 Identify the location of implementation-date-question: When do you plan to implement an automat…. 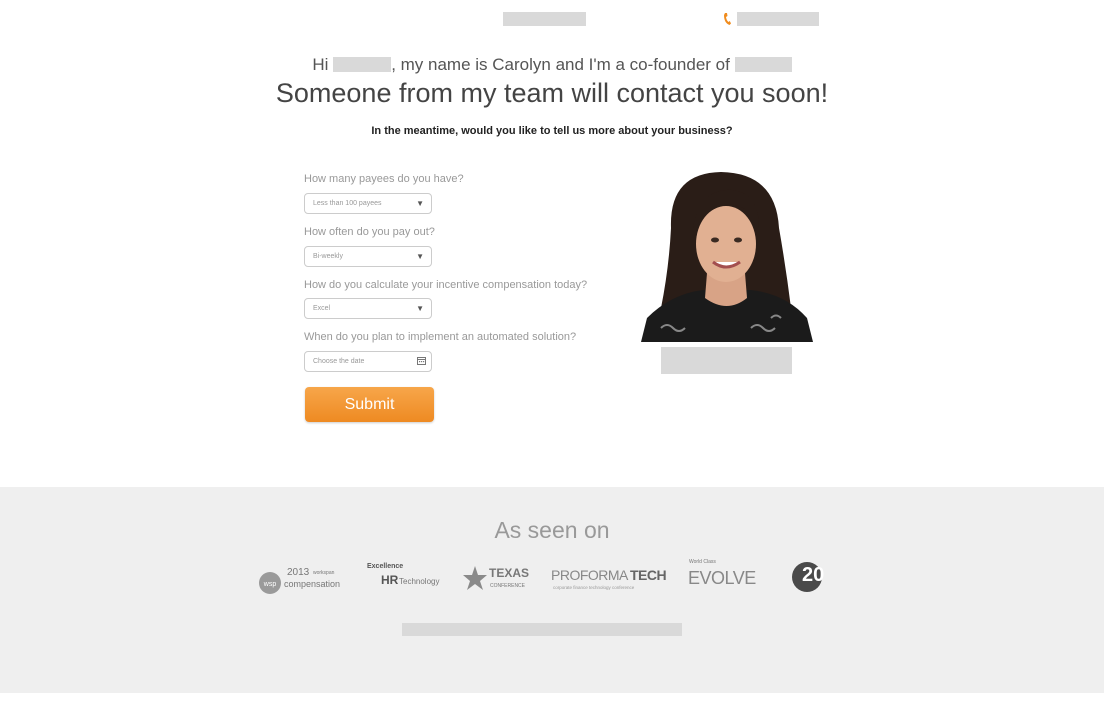
(440, 337).